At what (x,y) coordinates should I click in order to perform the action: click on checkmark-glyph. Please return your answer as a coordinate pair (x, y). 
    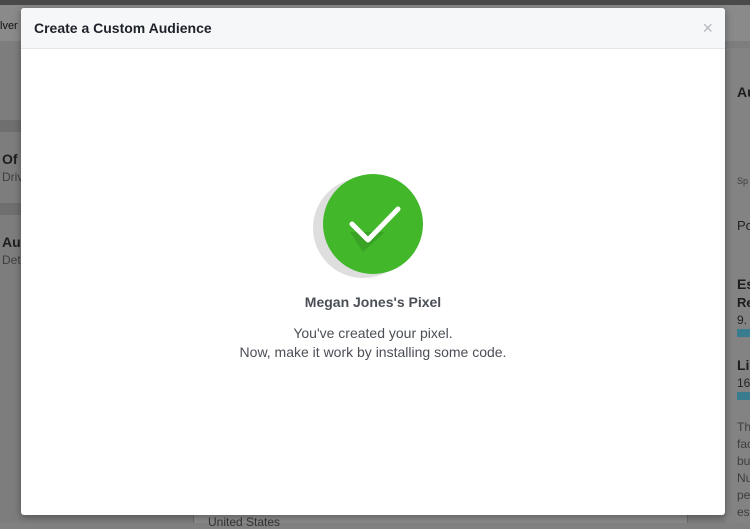
    Looking at the image, I should click on (375, 229).